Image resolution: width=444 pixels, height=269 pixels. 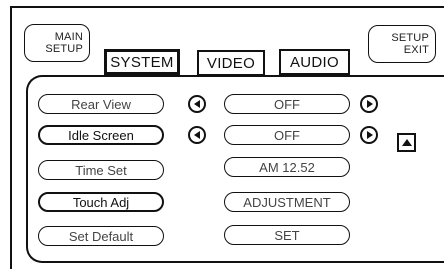 What do you see at coordinates (287, 202) in the screenshot?
I see `setting-value-touch-adj: ADJUSTMENT` at bounding box center [287, 202].